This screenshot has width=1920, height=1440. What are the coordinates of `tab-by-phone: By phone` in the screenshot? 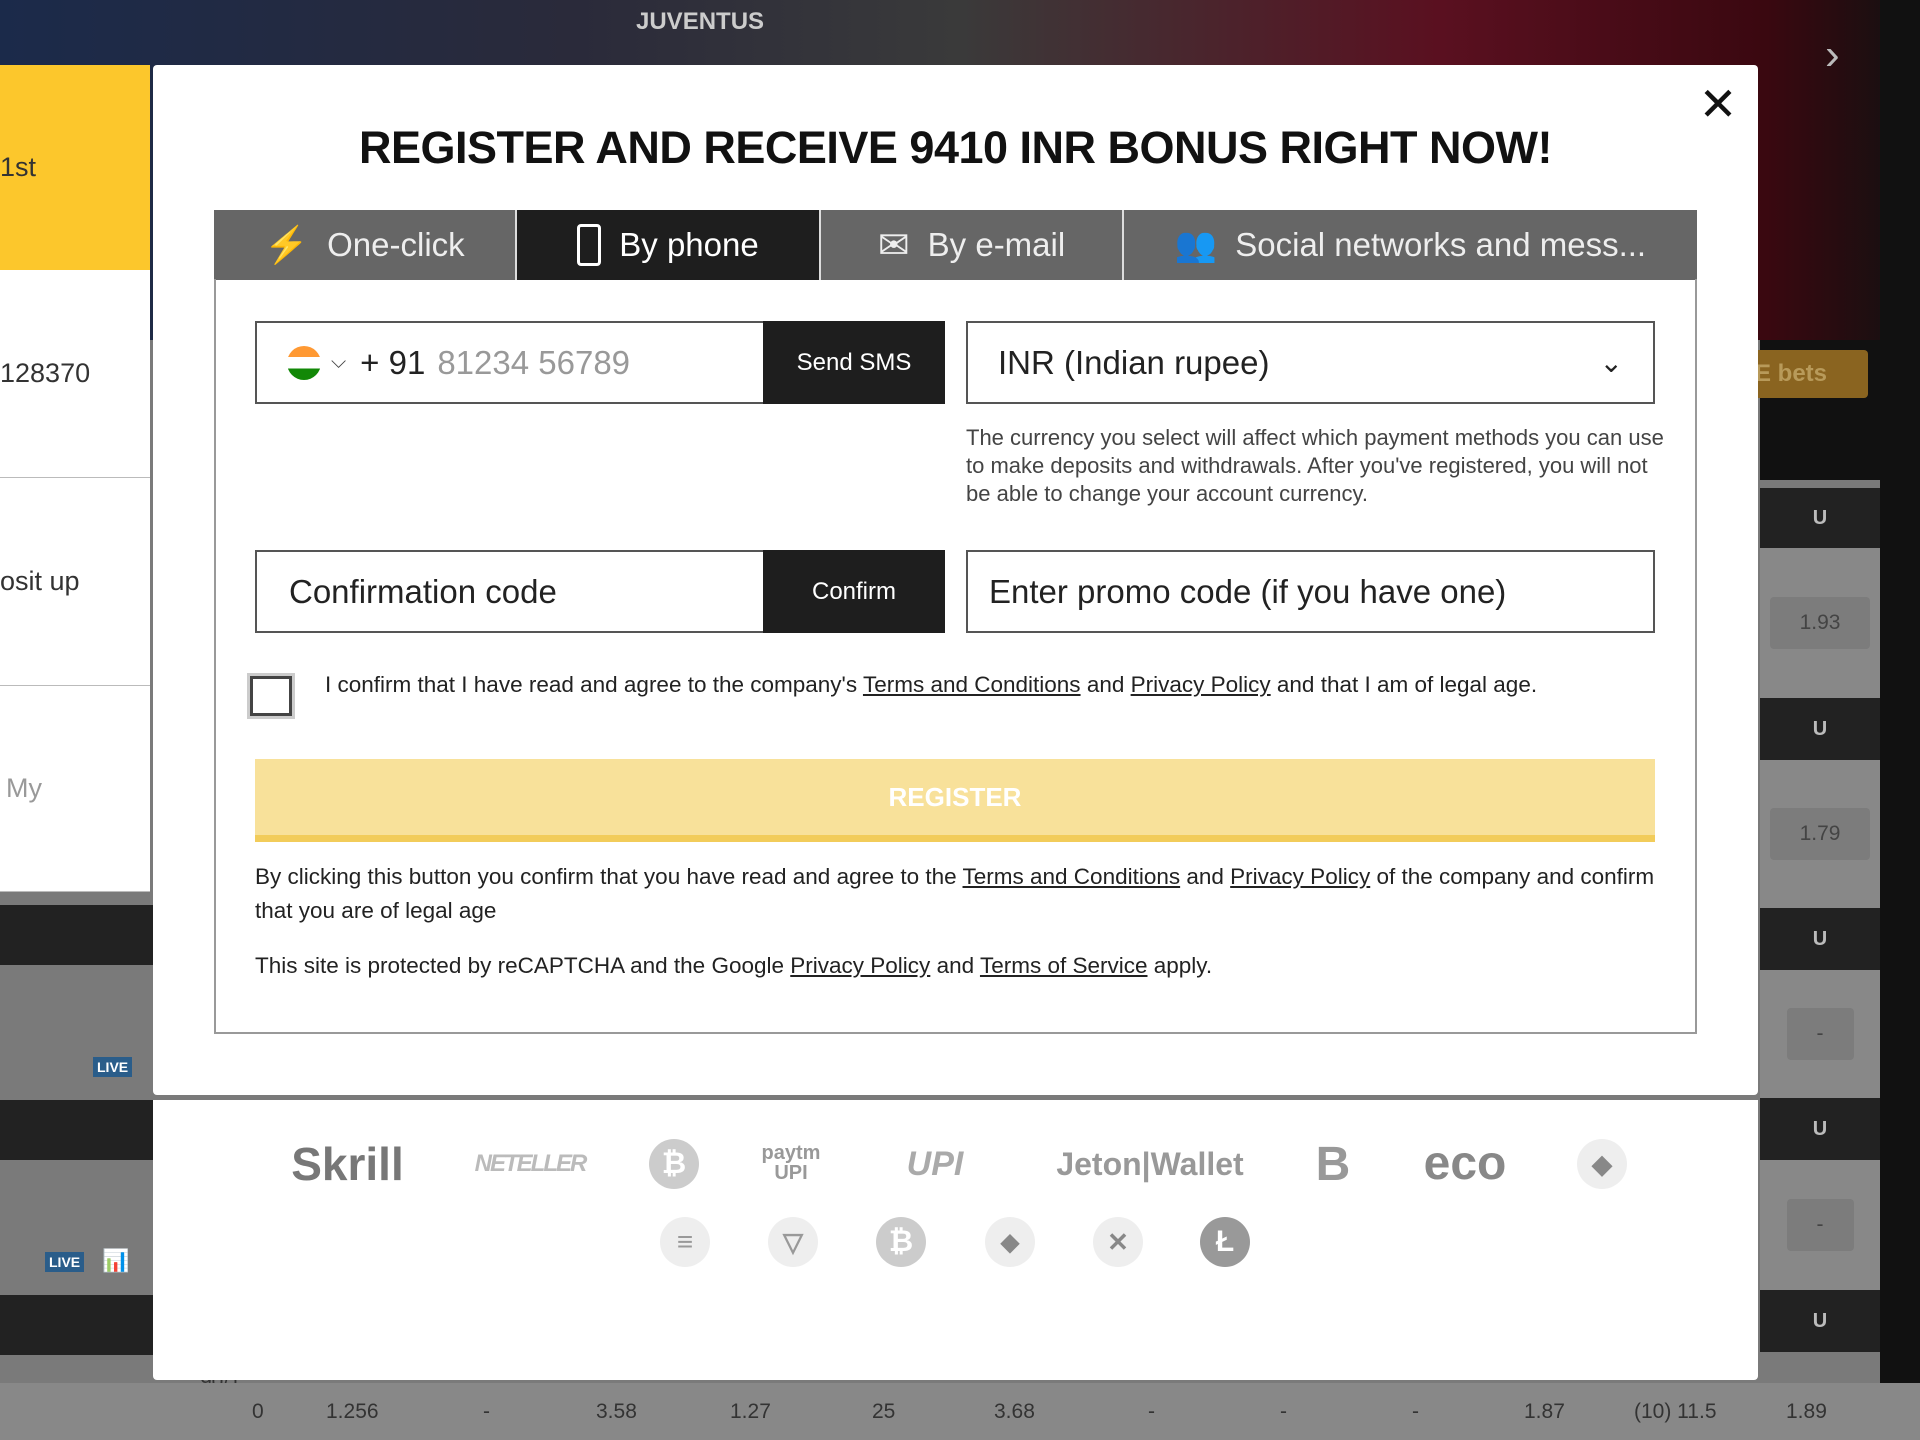 It's located at (669, 245).